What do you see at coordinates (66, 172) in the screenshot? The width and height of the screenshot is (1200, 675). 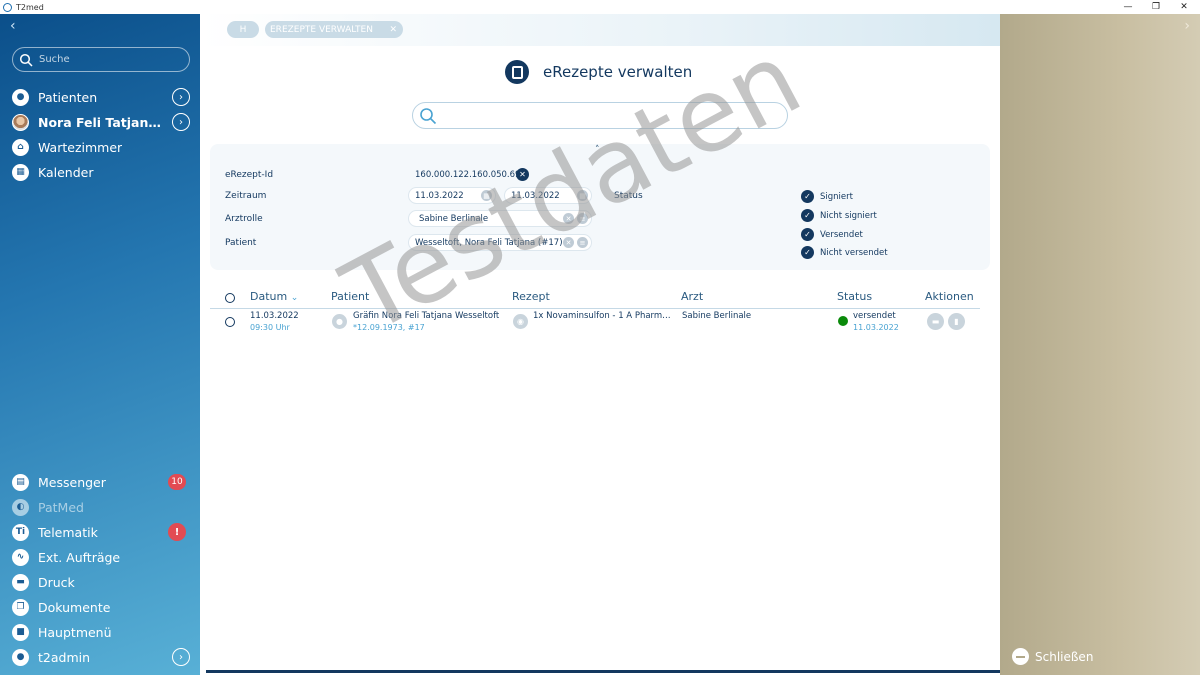 I see `sidebar-item-label: Kalender` at bounding box center [66, 172].